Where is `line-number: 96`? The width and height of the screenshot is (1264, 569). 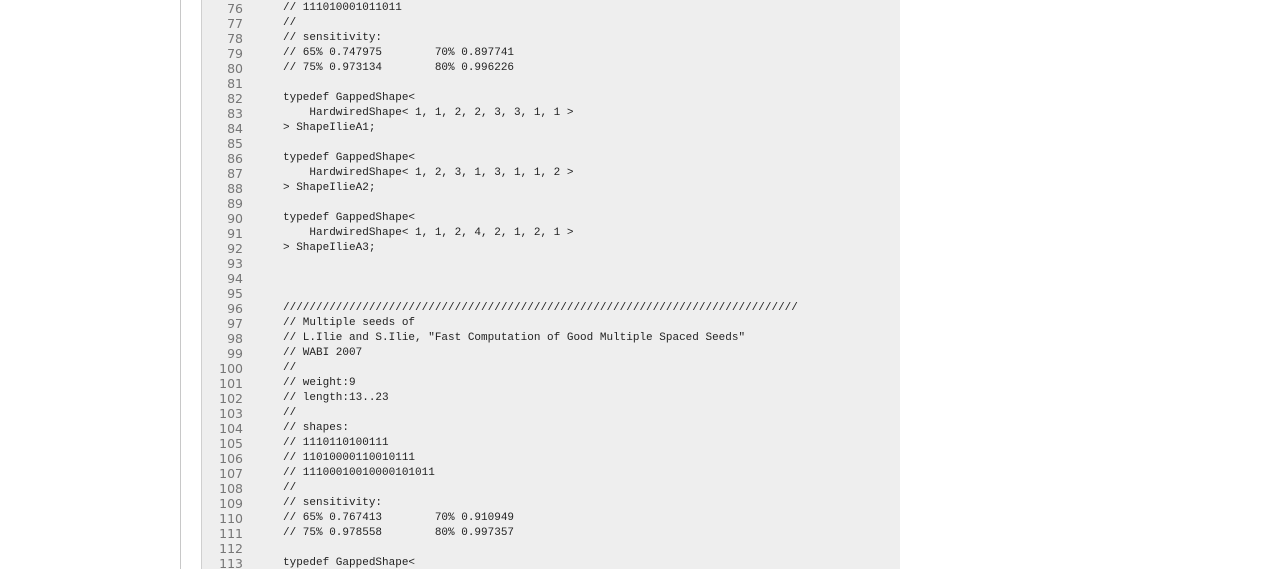 line-number: 96 is located at coordinates (235, 308).